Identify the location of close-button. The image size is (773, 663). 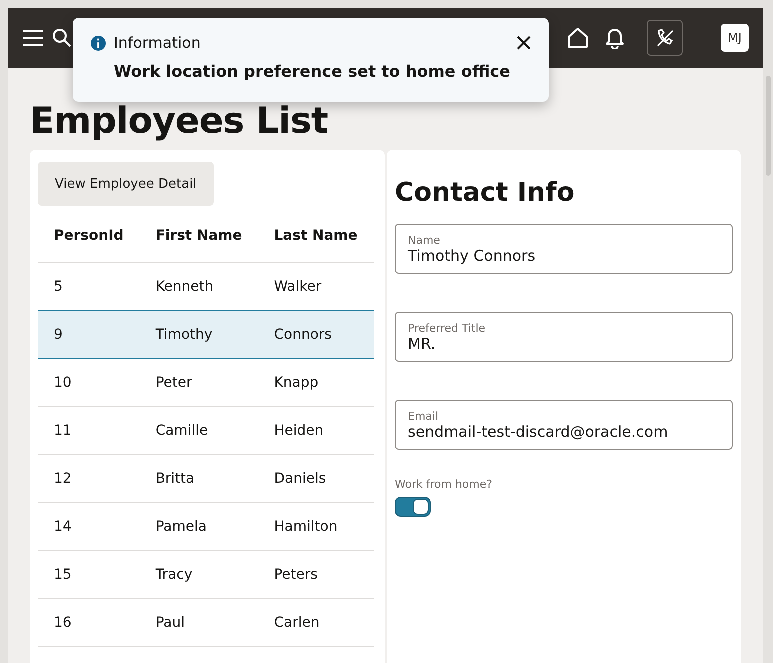
(524, 43).